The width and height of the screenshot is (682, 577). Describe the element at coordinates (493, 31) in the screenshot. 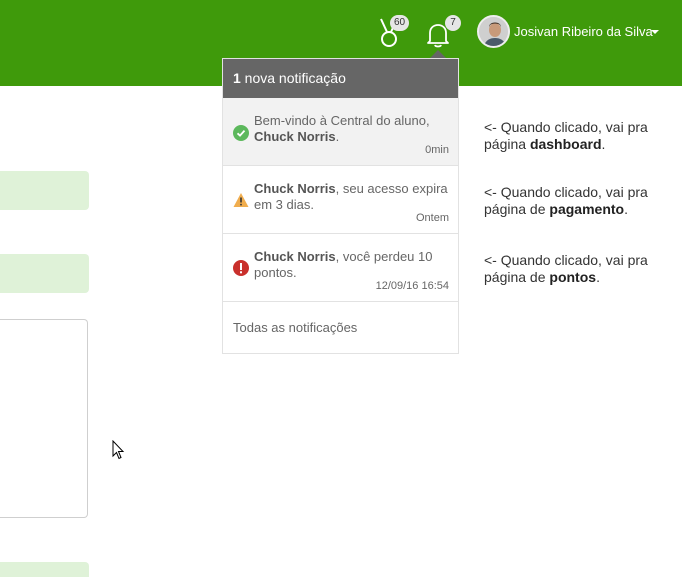

I see `avatar` at that location.